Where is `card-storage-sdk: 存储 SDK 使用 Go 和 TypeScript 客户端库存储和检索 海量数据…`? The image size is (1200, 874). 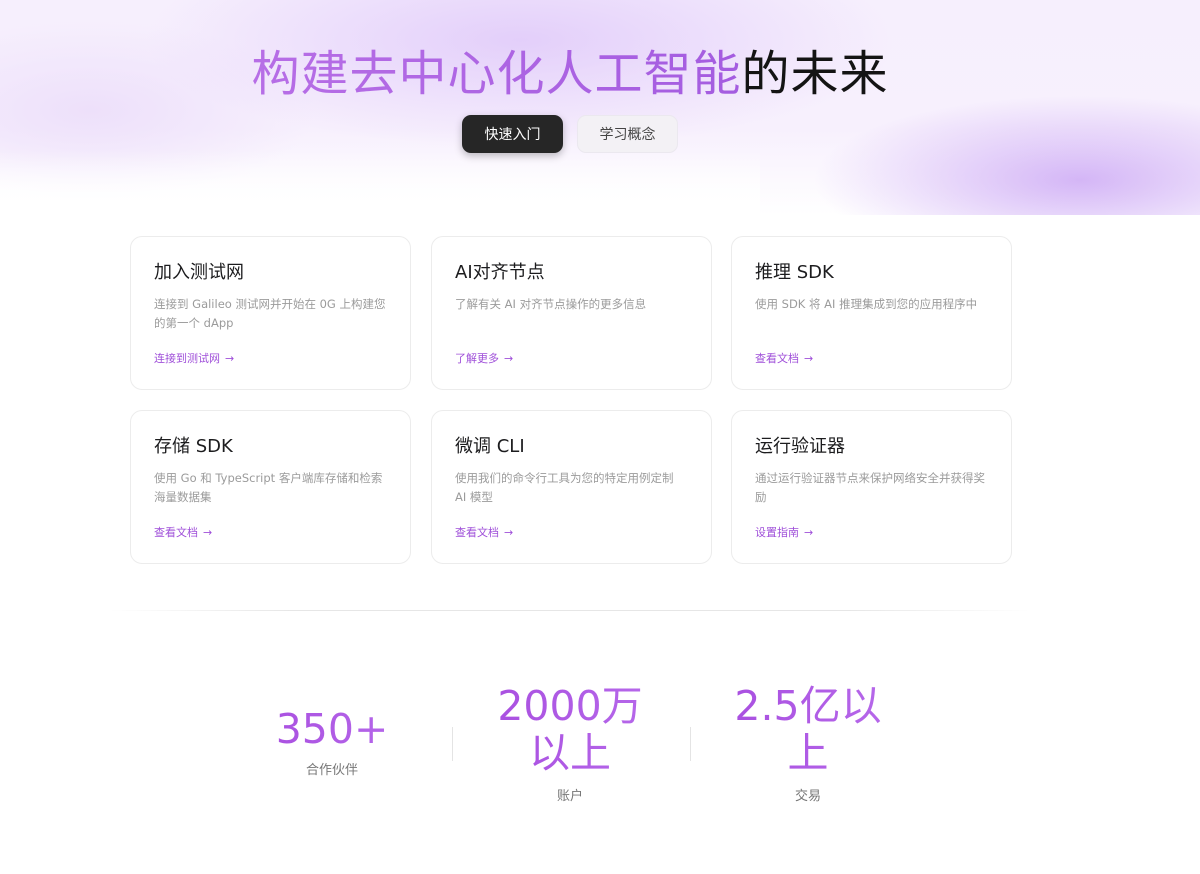 card-storage-sdk: 存储 SDK 使用 Go 和 TypeScript 客户端库存储和检索 海量数据… is located at coordinates (270, 487).